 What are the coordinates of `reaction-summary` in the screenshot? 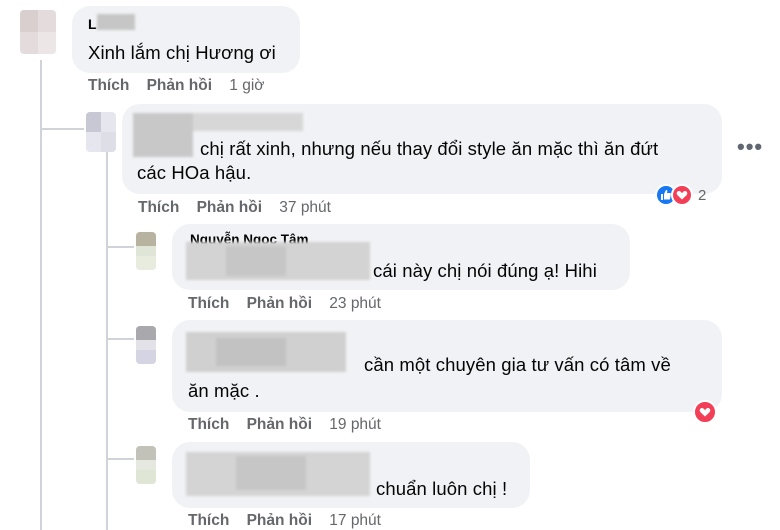 It's located at (705, 412).